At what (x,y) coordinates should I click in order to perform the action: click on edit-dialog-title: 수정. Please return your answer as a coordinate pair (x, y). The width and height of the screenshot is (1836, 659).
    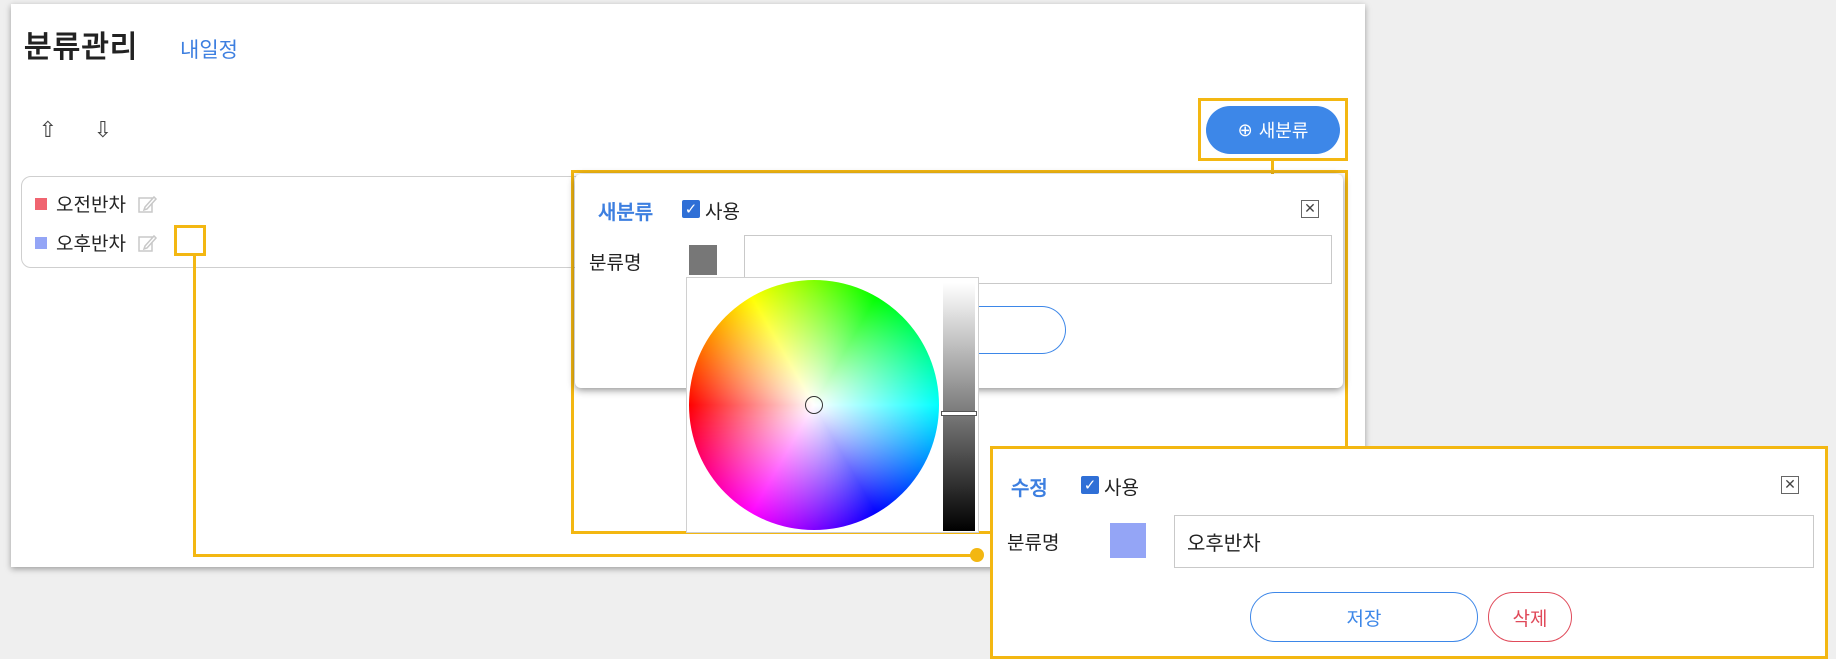
    Looking at the image, I should click on (1029, 488).